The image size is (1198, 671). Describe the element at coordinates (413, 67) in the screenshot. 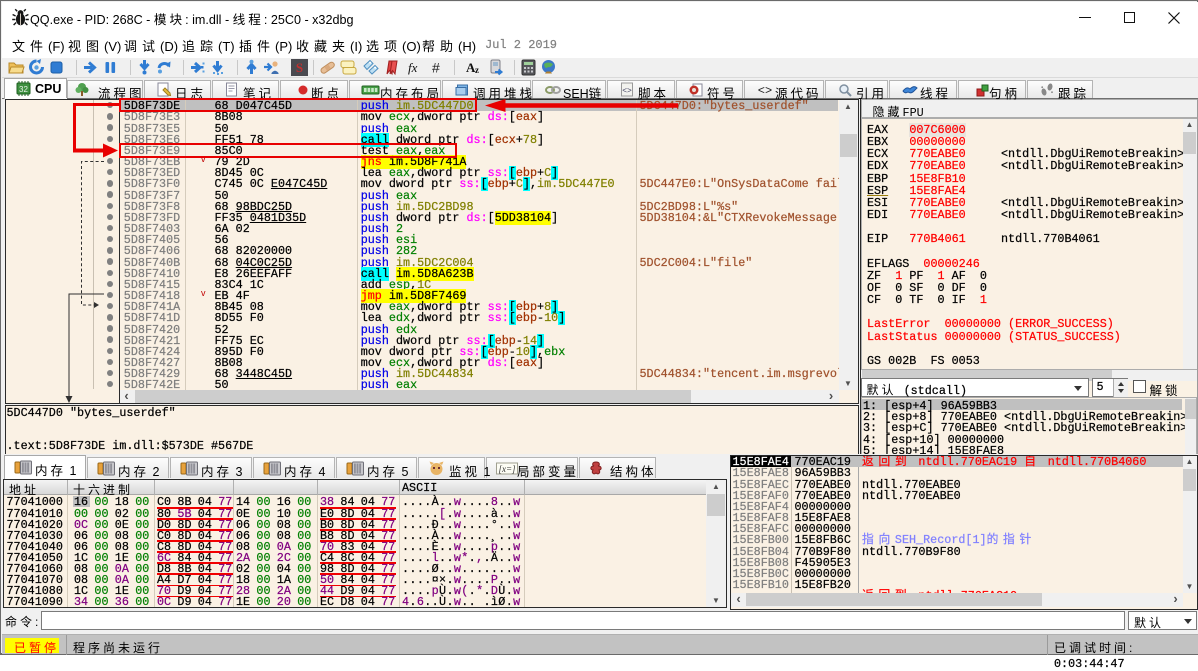

I see `svg-text: fx` at that location.